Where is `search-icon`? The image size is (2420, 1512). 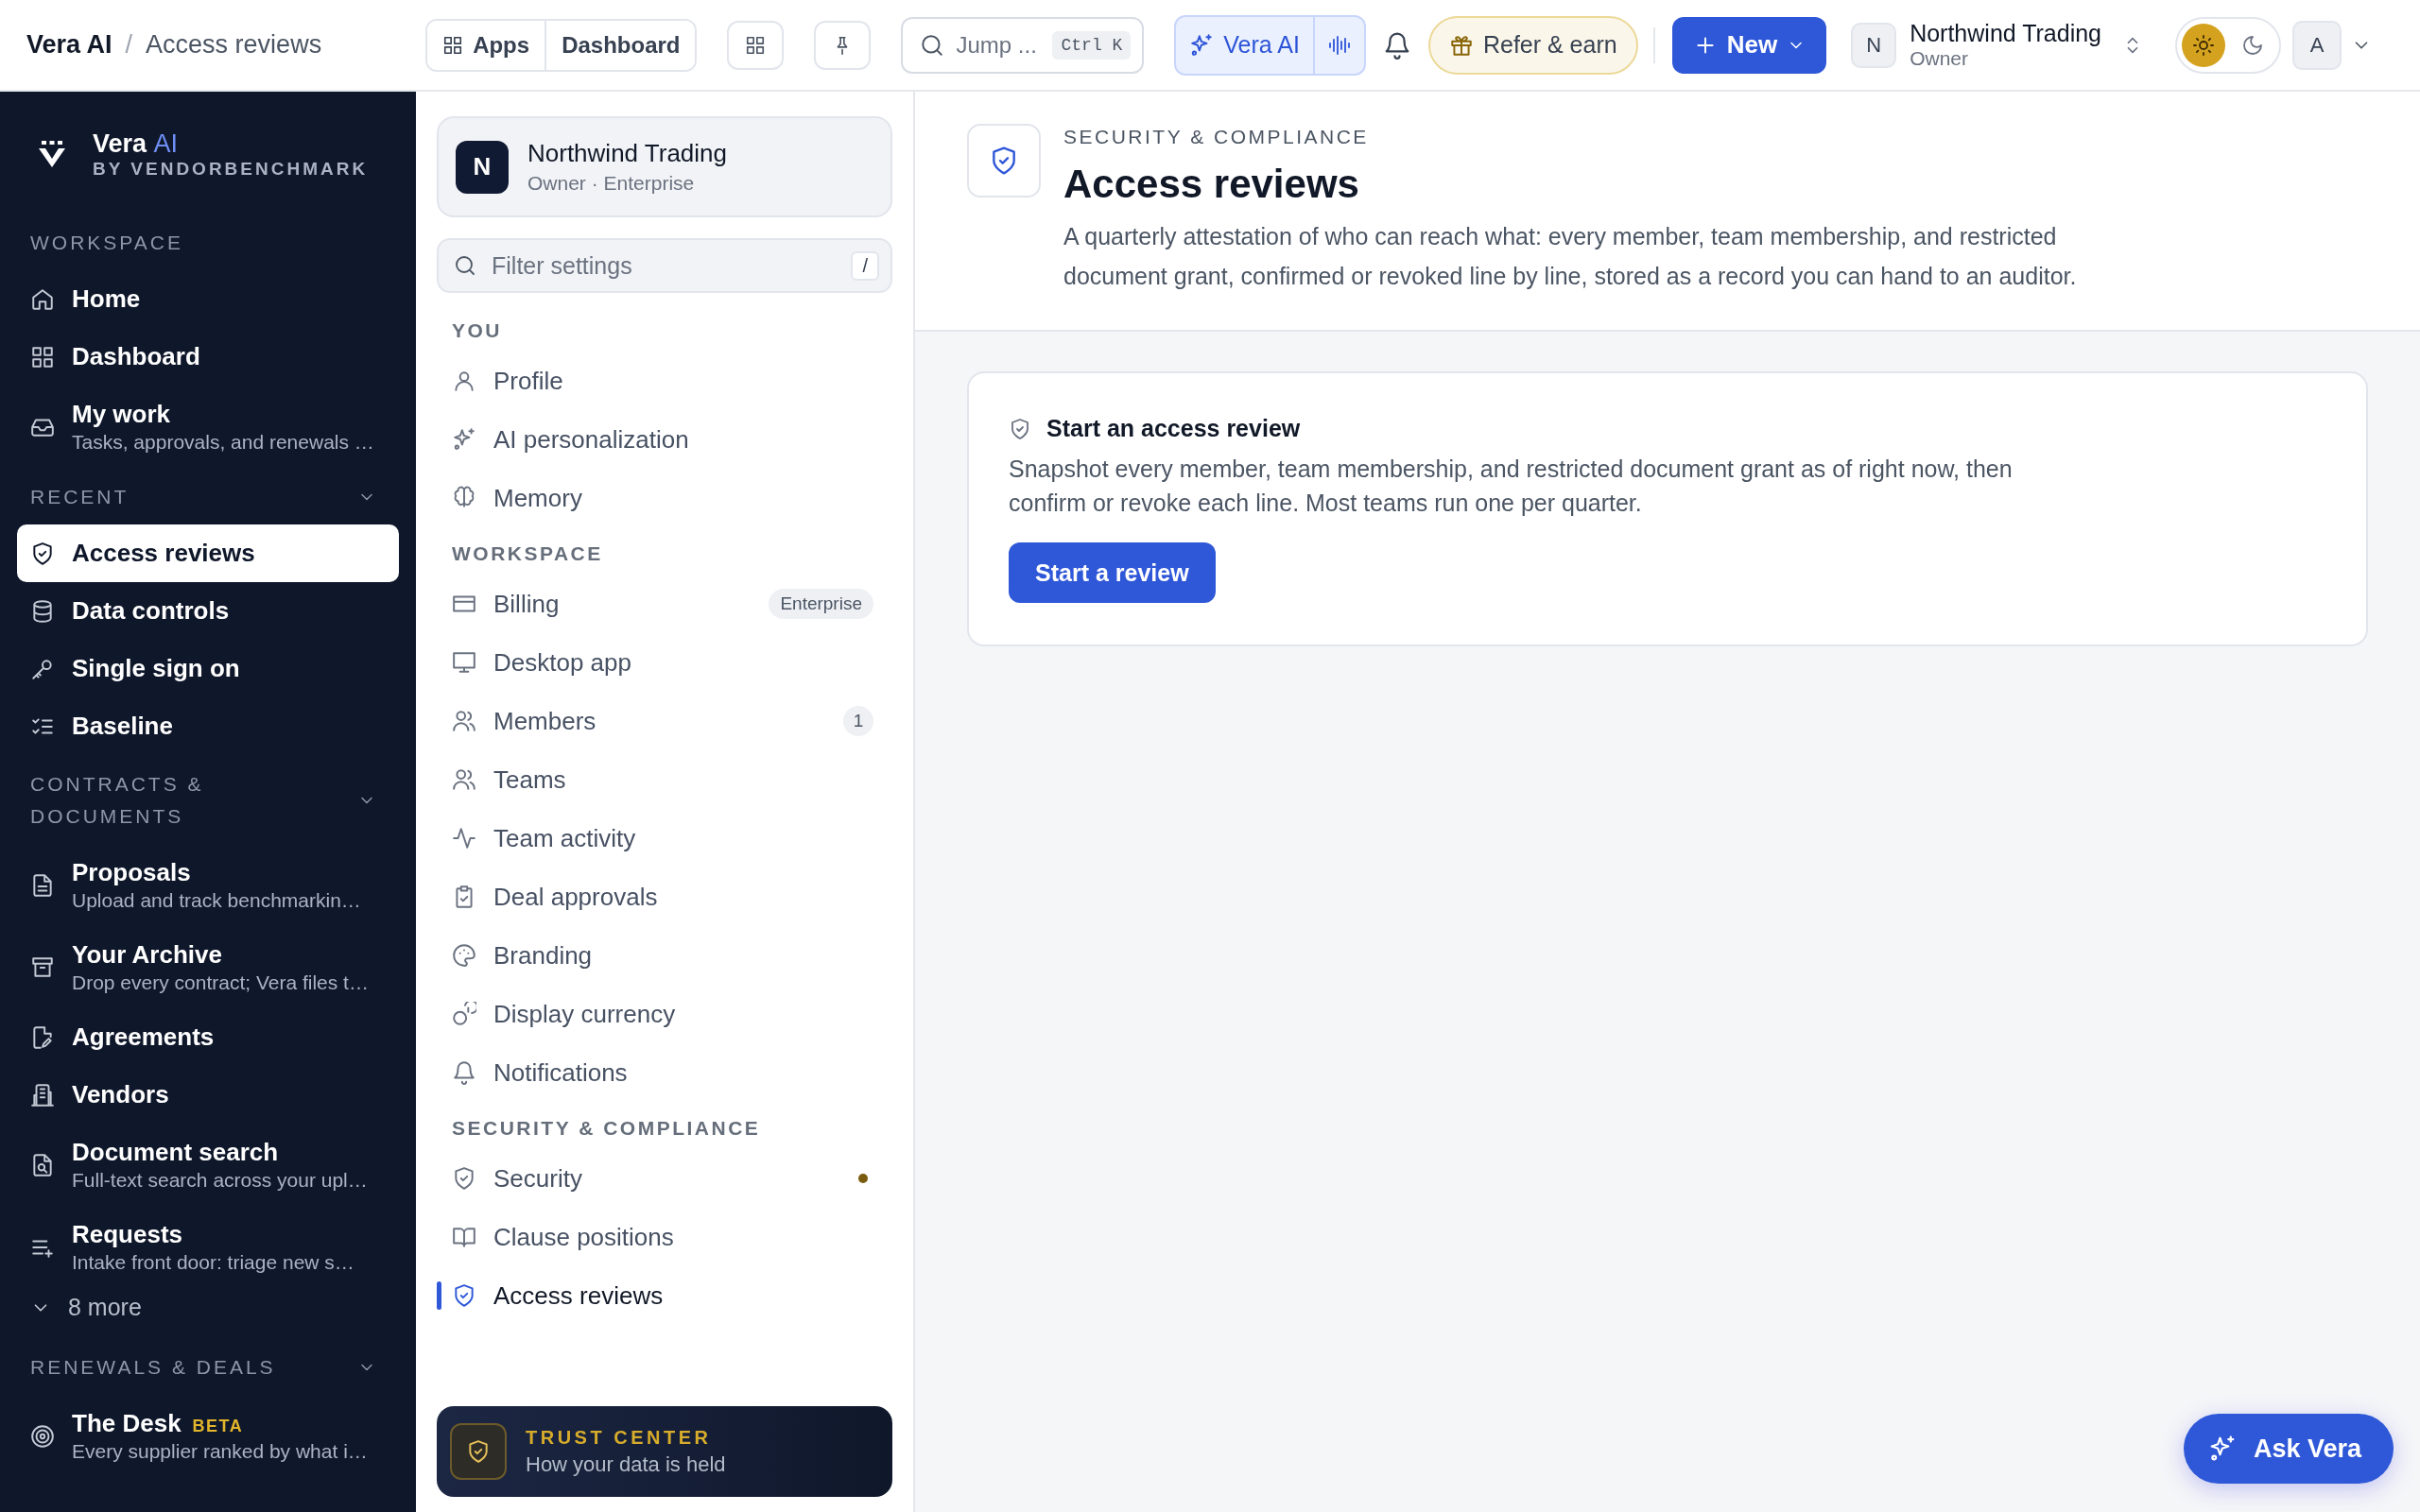
search-icon is located at coordinates (932, 45).